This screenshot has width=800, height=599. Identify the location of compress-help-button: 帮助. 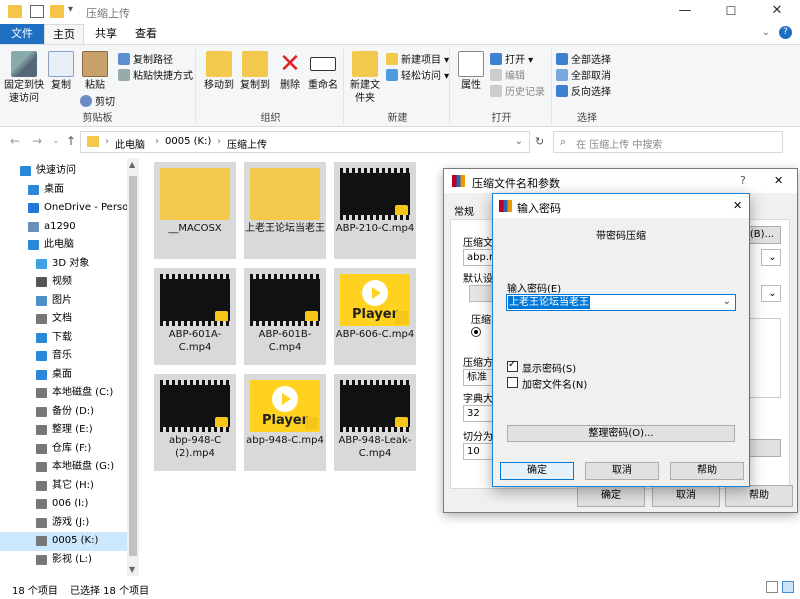
(759, 496).